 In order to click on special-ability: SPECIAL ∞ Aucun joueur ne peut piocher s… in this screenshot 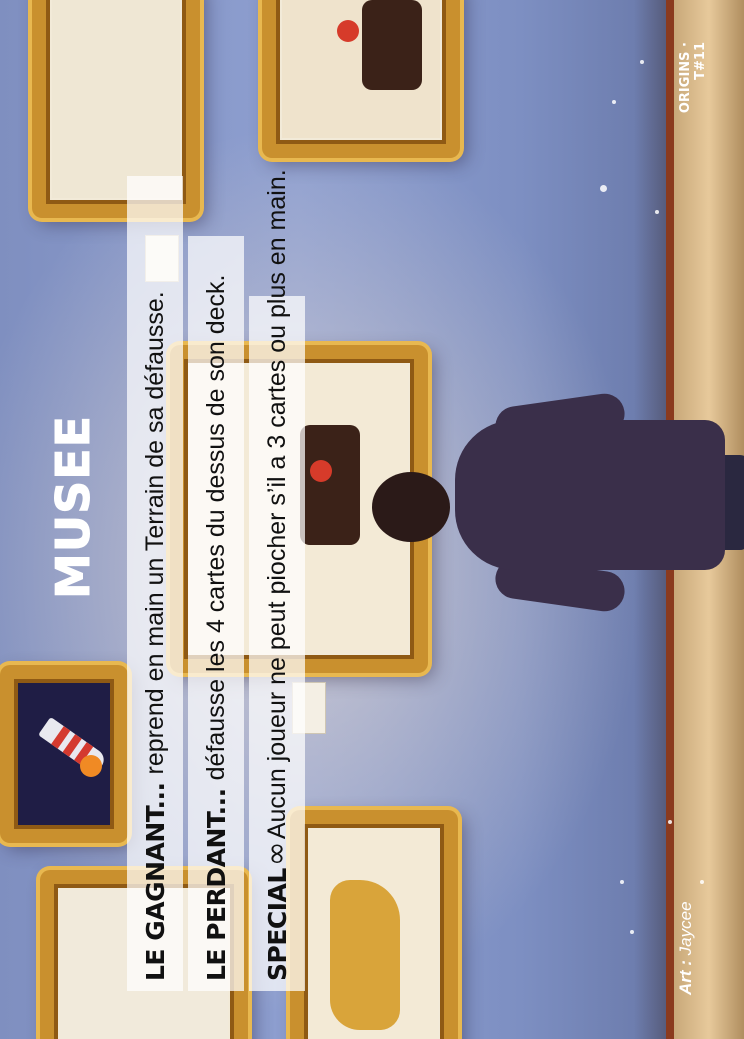, I will do `click(277, 580)`.